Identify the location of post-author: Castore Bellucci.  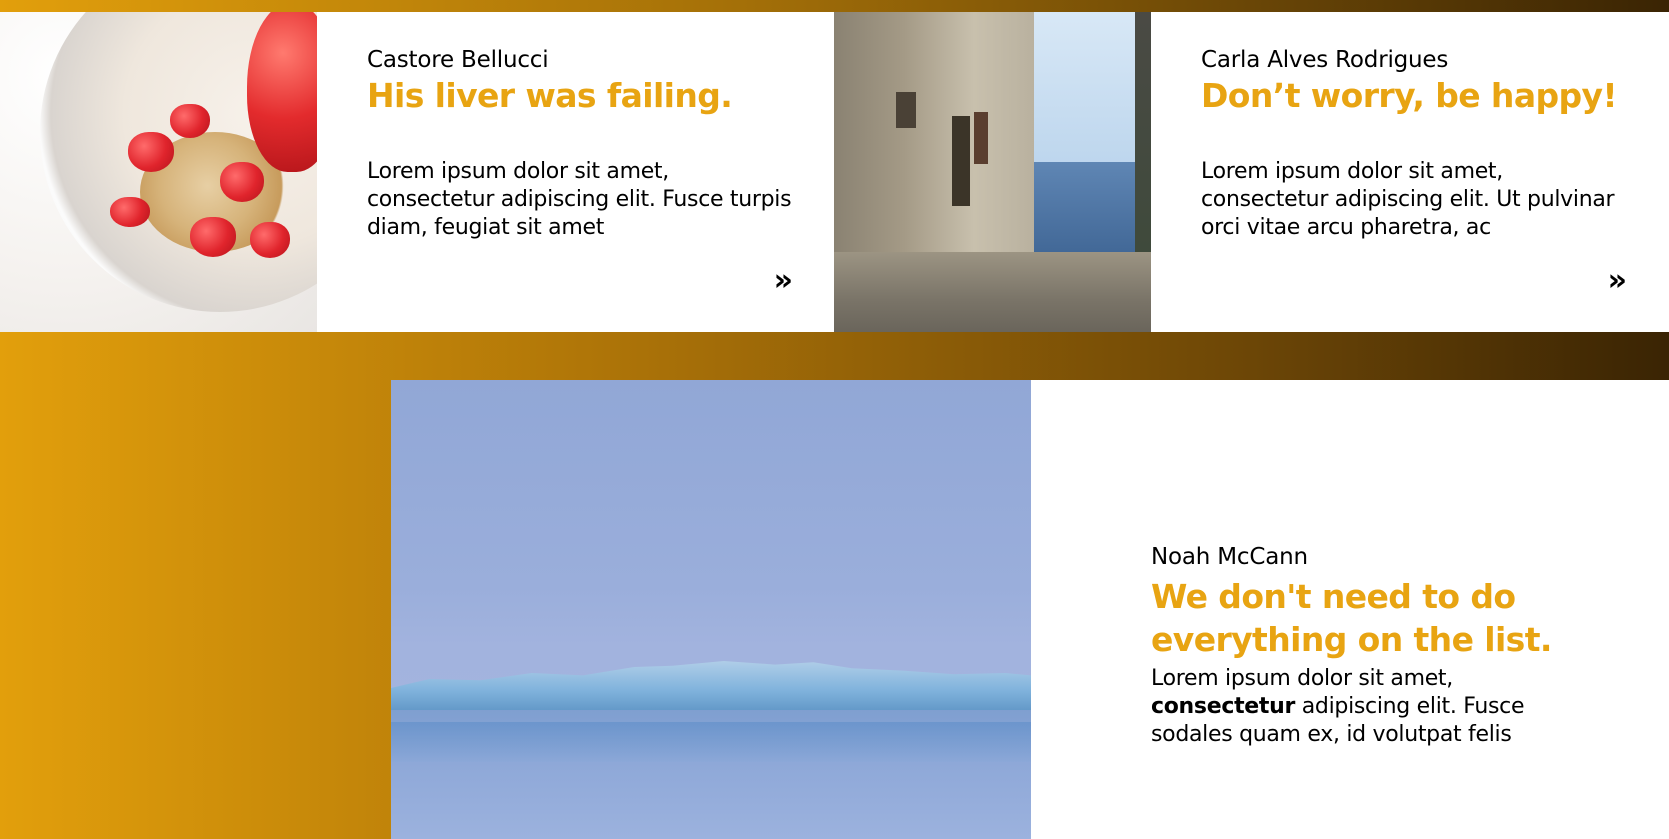
(458, 60).